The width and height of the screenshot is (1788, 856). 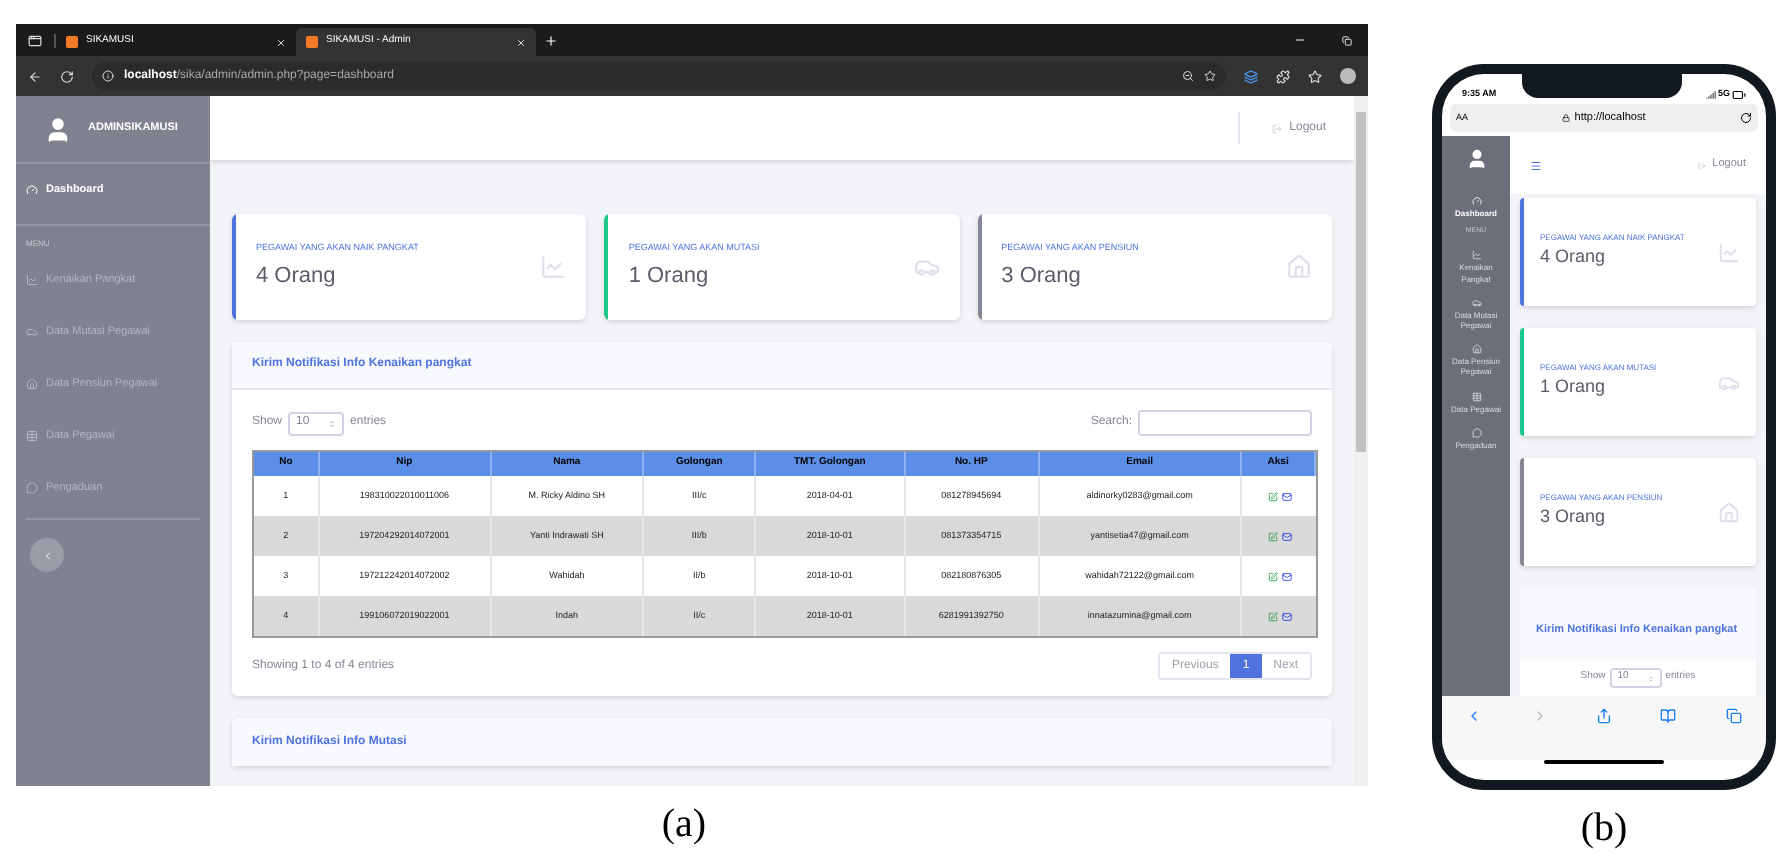 I want to click on zoom-out-icon, so click(x=1188, y=76).